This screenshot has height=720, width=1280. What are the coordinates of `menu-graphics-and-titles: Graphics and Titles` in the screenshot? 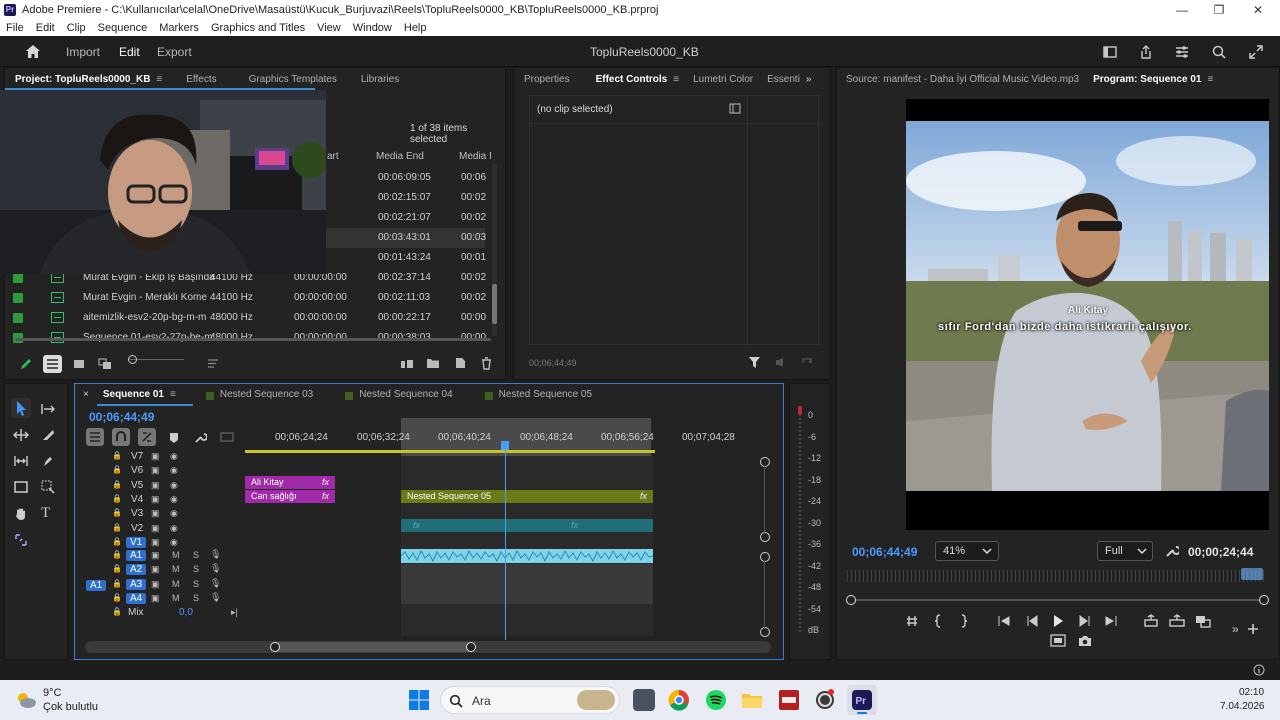 It's located at (258, 28).